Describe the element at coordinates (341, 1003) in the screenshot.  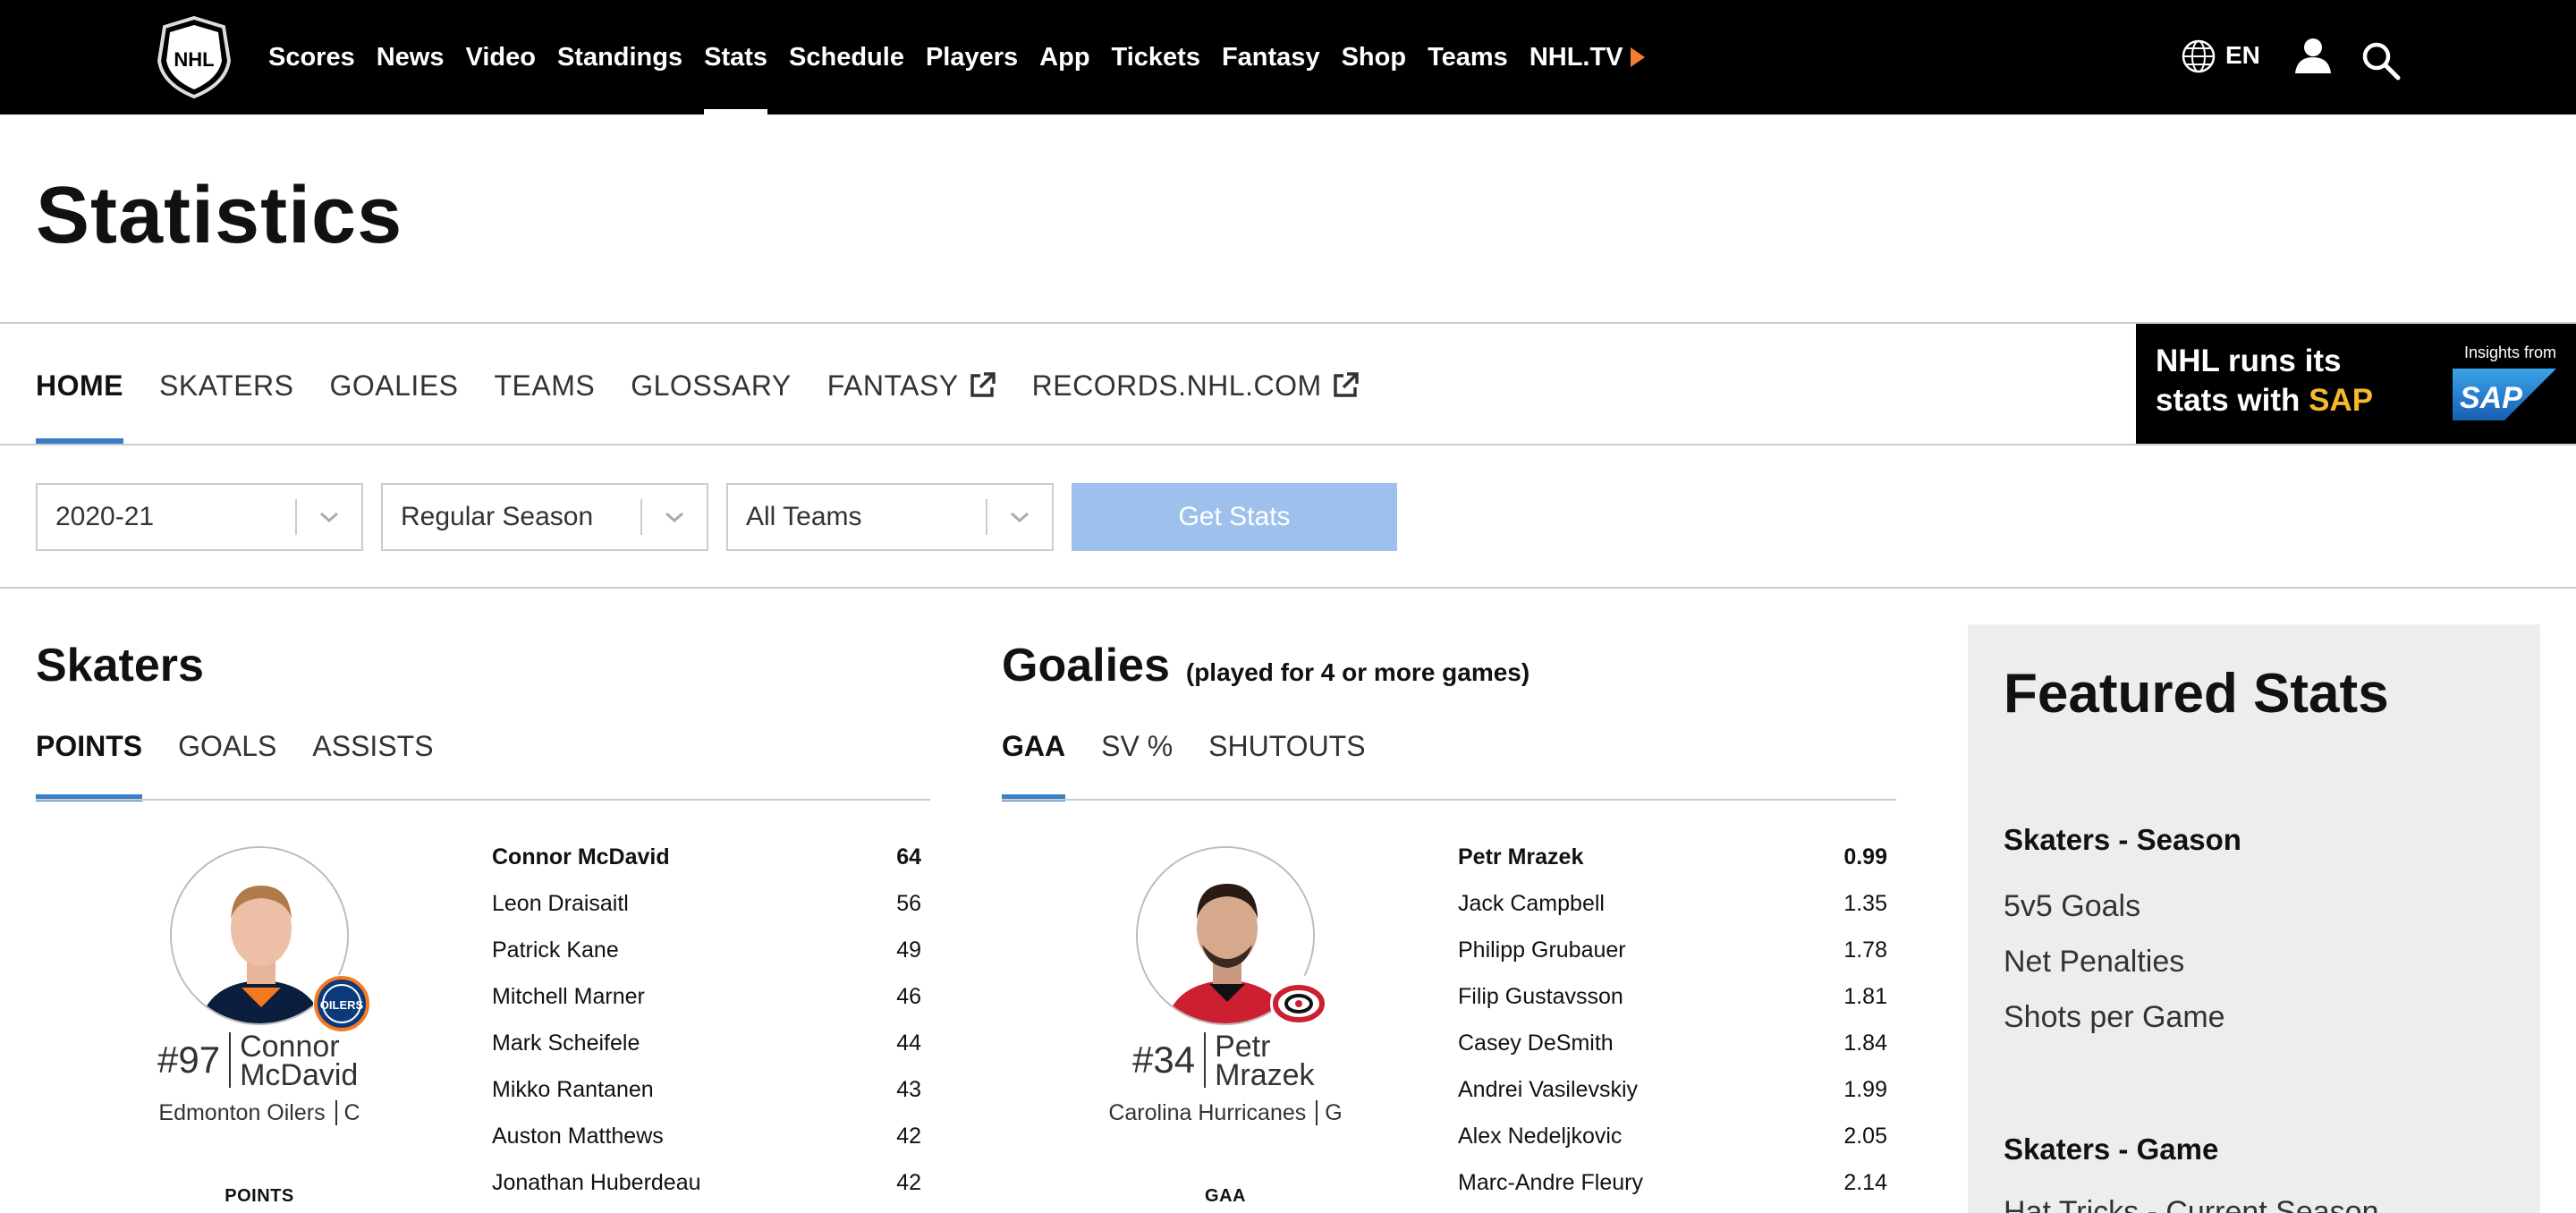
I see `oilers-logo-icon: OILERS` at that location.